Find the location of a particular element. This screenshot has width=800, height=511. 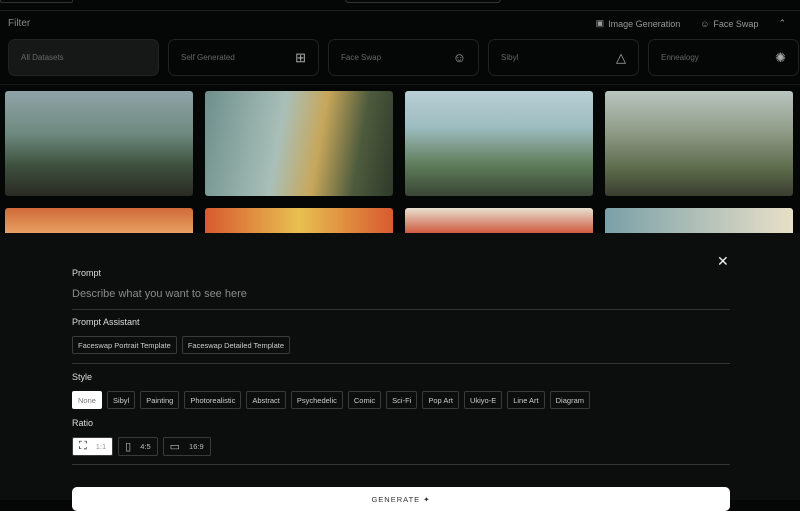

face-swap-link: ☺ Face Swap is located at coordinates (729, 24).